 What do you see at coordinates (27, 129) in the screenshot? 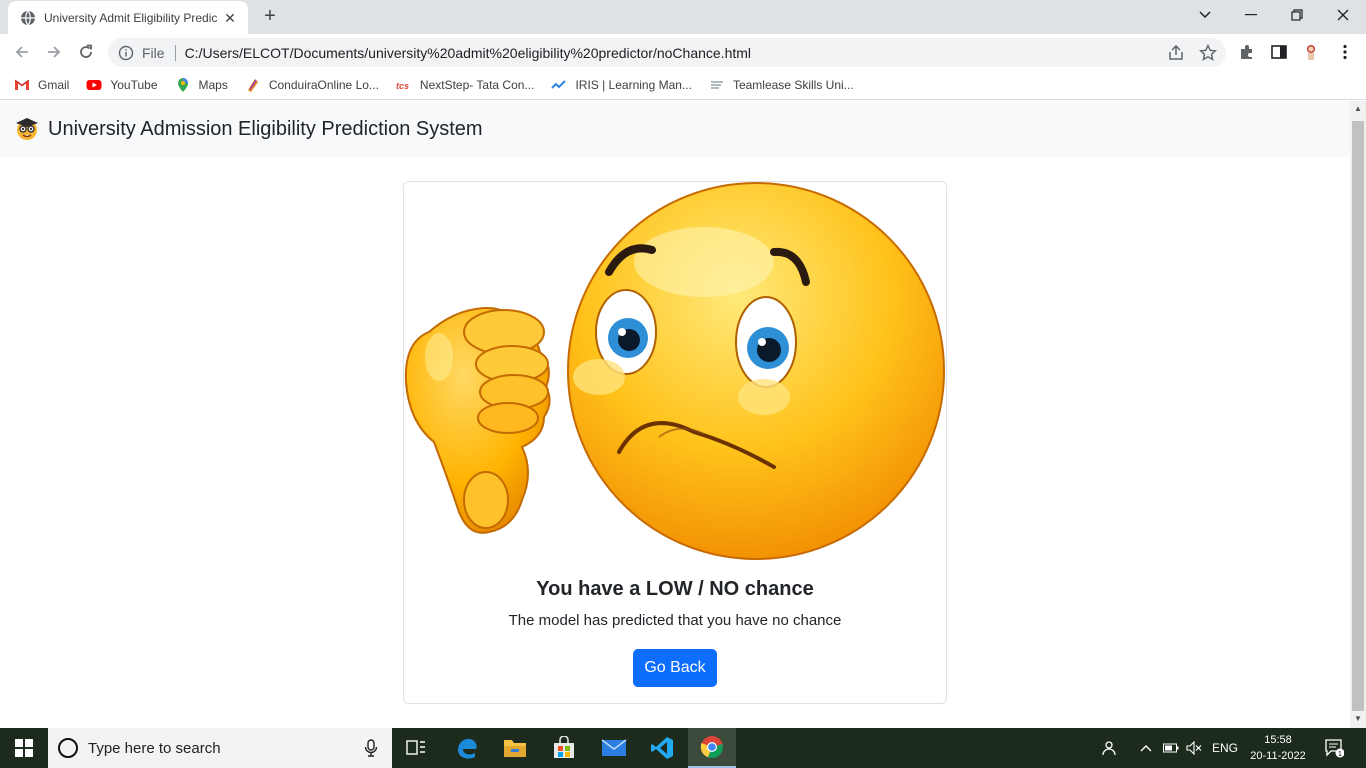
I see `nerd-face-icon` at bounding box center [27, 129].